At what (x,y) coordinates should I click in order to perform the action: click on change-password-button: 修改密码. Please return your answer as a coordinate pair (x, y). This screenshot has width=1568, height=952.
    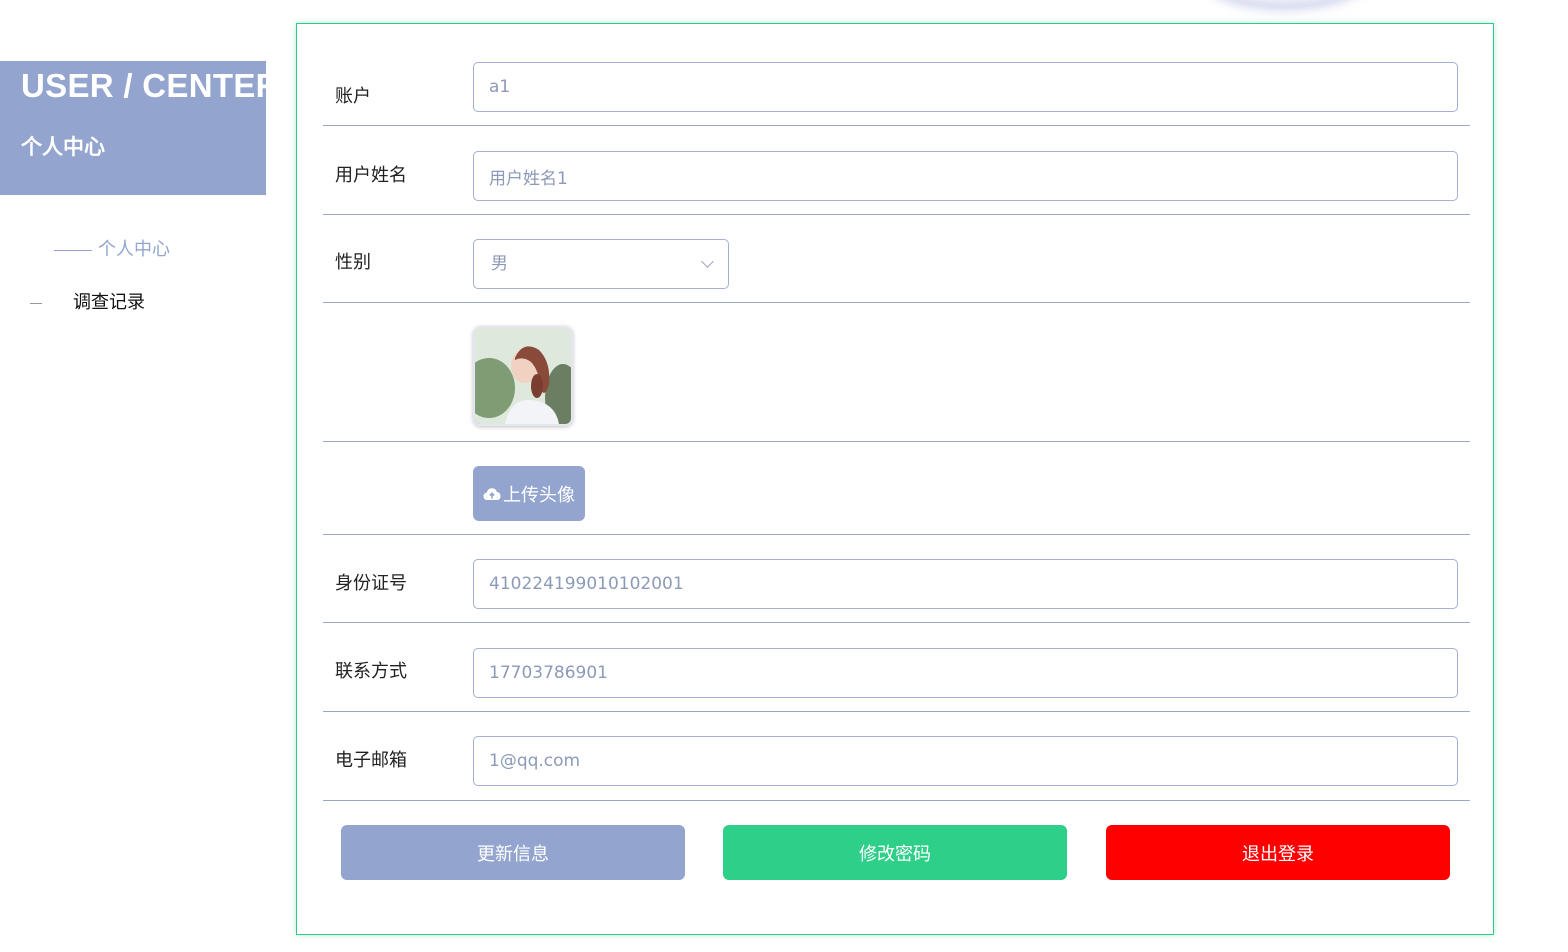
    Looking at the image, I should click on (895, 852).